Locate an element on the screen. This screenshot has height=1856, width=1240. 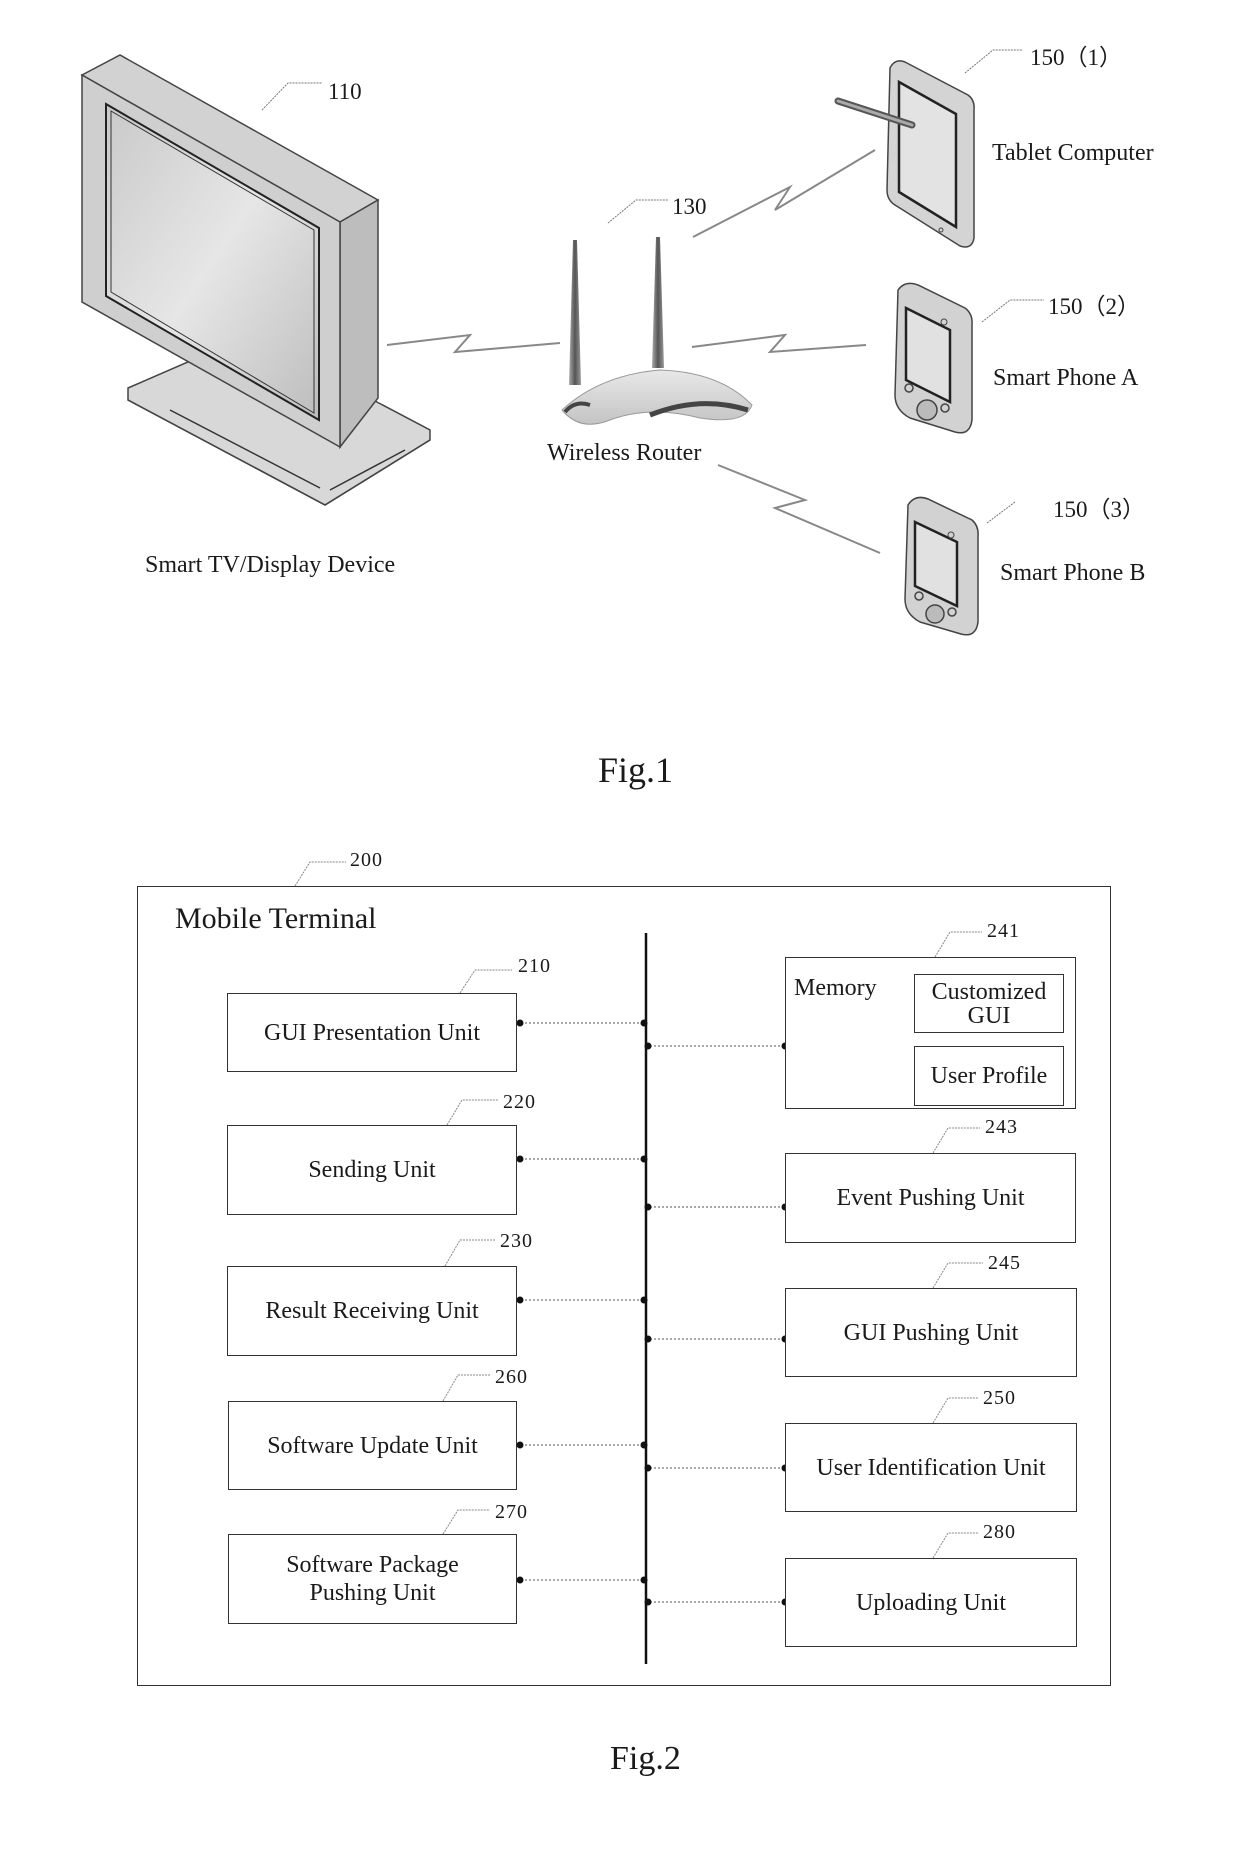
software-update-unit: Software Update Unit is located at coordinates (372, 1445).